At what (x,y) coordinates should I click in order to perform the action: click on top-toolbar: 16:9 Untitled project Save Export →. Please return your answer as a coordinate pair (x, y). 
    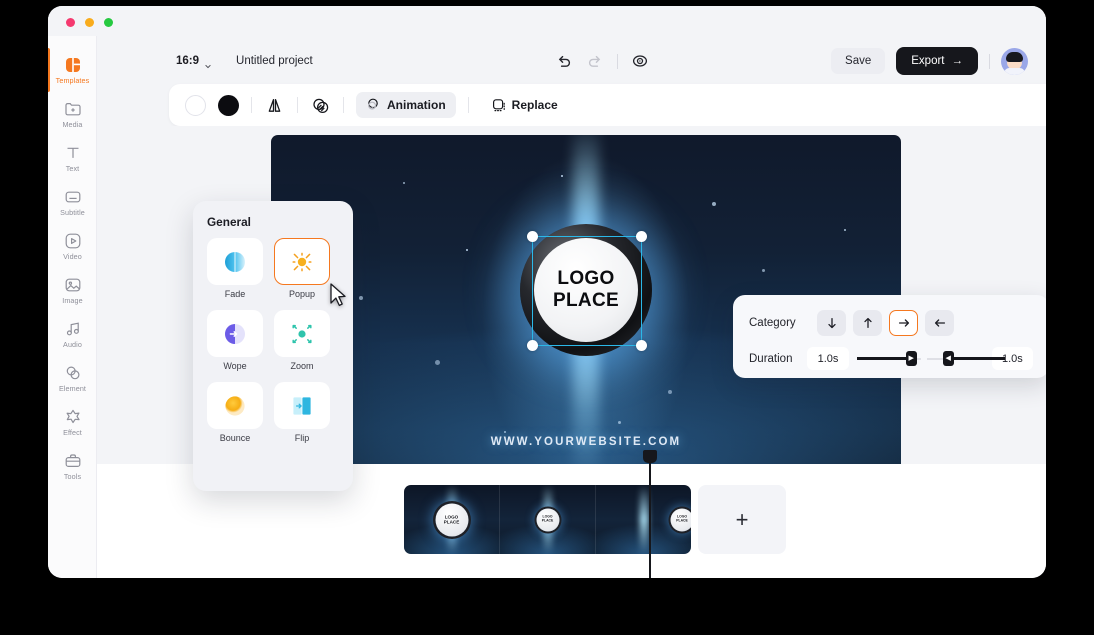
    Looking at the image, I should click on (571, 61).